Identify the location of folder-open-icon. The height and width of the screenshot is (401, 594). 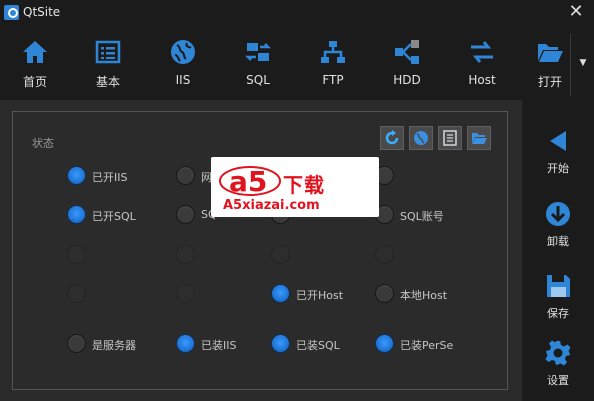
(550, 53).